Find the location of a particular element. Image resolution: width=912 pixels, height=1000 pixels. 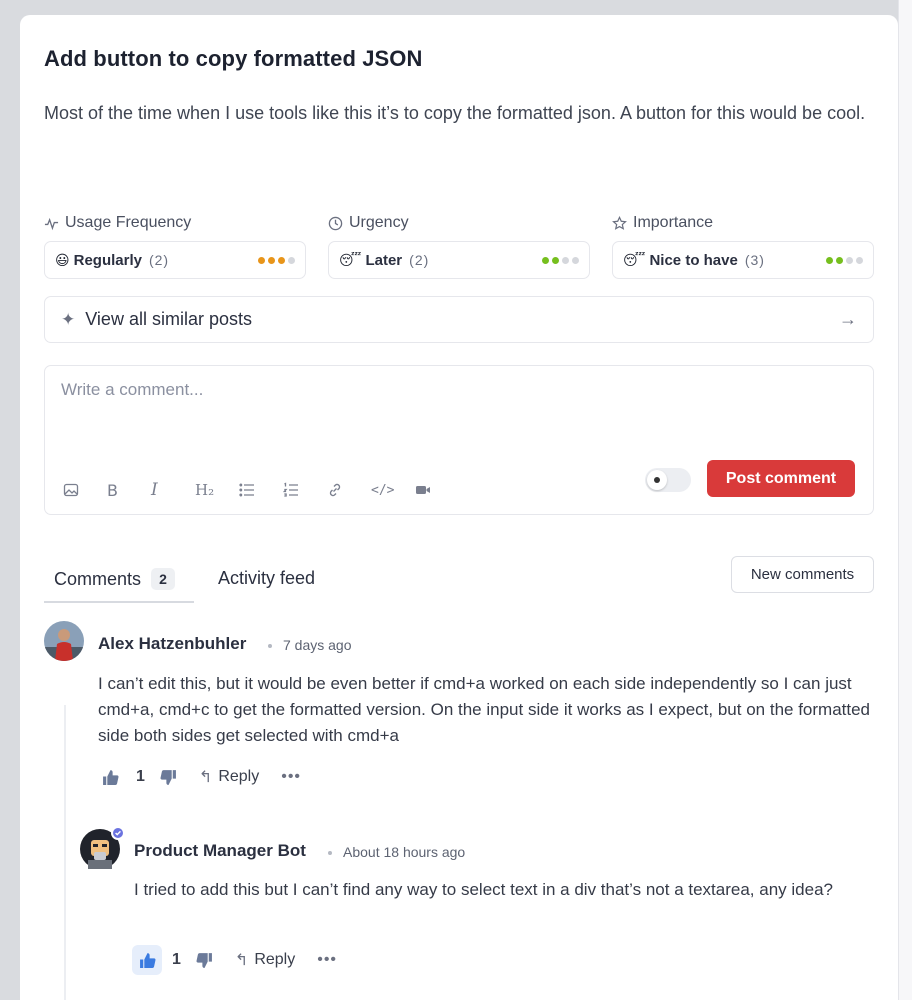

link-icon is located at coordinates (349, 490).